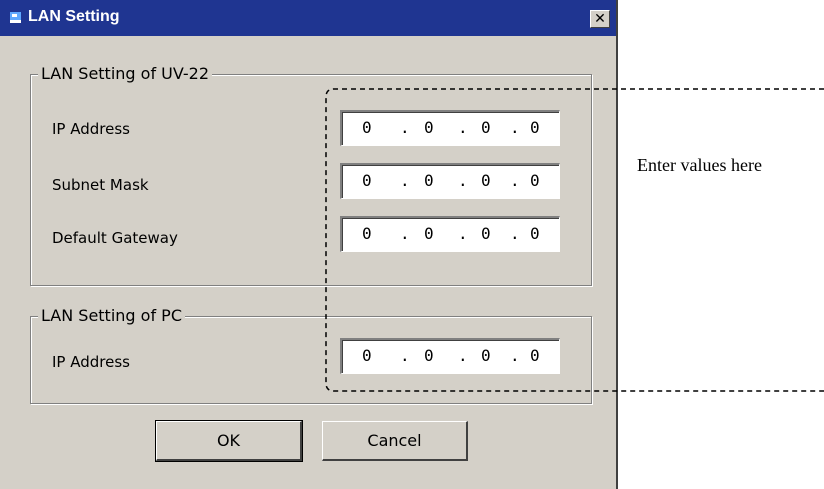 The width and height of the screenshot is (824, 489). What do you see at coordinates (91, 362) in the screenshot?
I see `pc-ip-address-label: IP Address` at bounding box center [91, 362].